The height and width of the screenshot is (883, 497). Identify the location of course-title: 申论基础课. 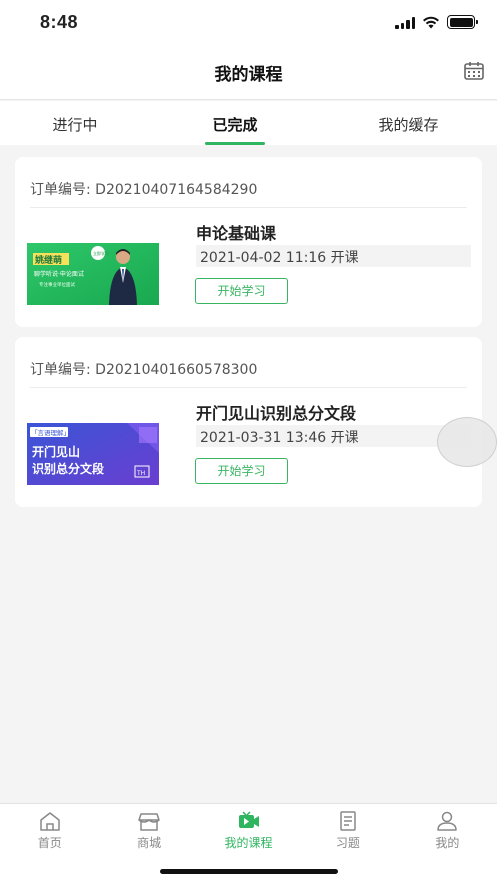
(236, 232).